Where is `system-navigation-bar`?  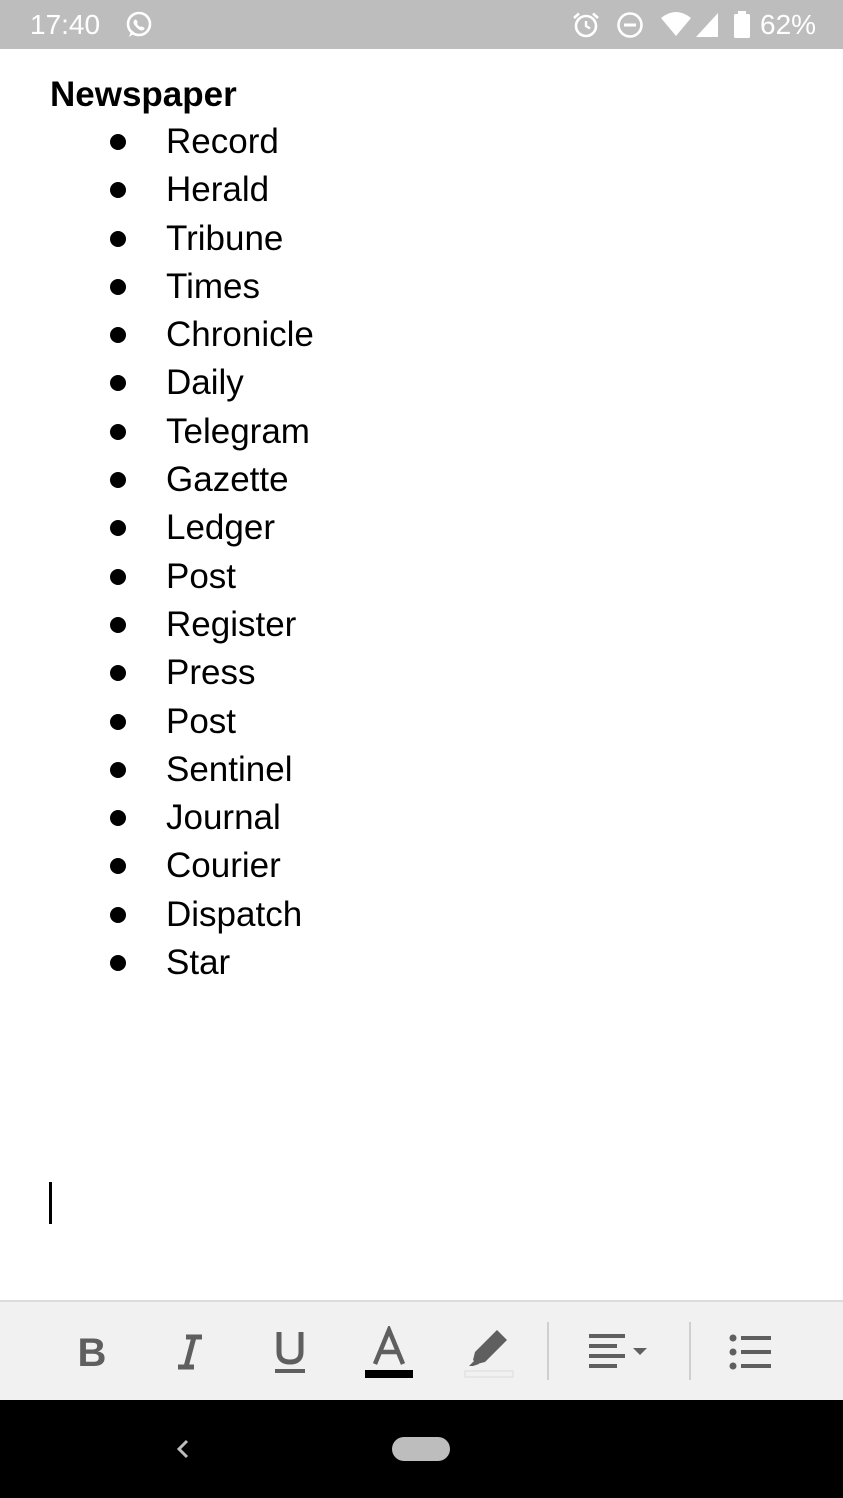
system-navigation-bar is located at coordinates (421, 1449).